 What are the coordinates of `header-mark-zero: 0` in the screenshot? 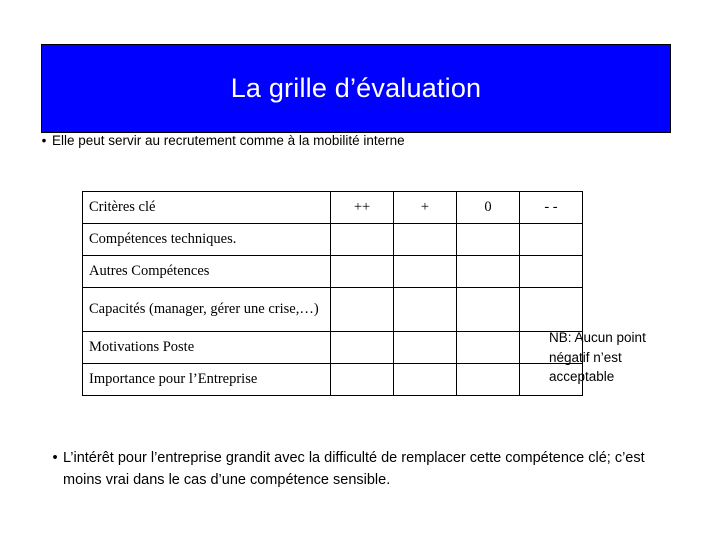 It's located at (488, 207).